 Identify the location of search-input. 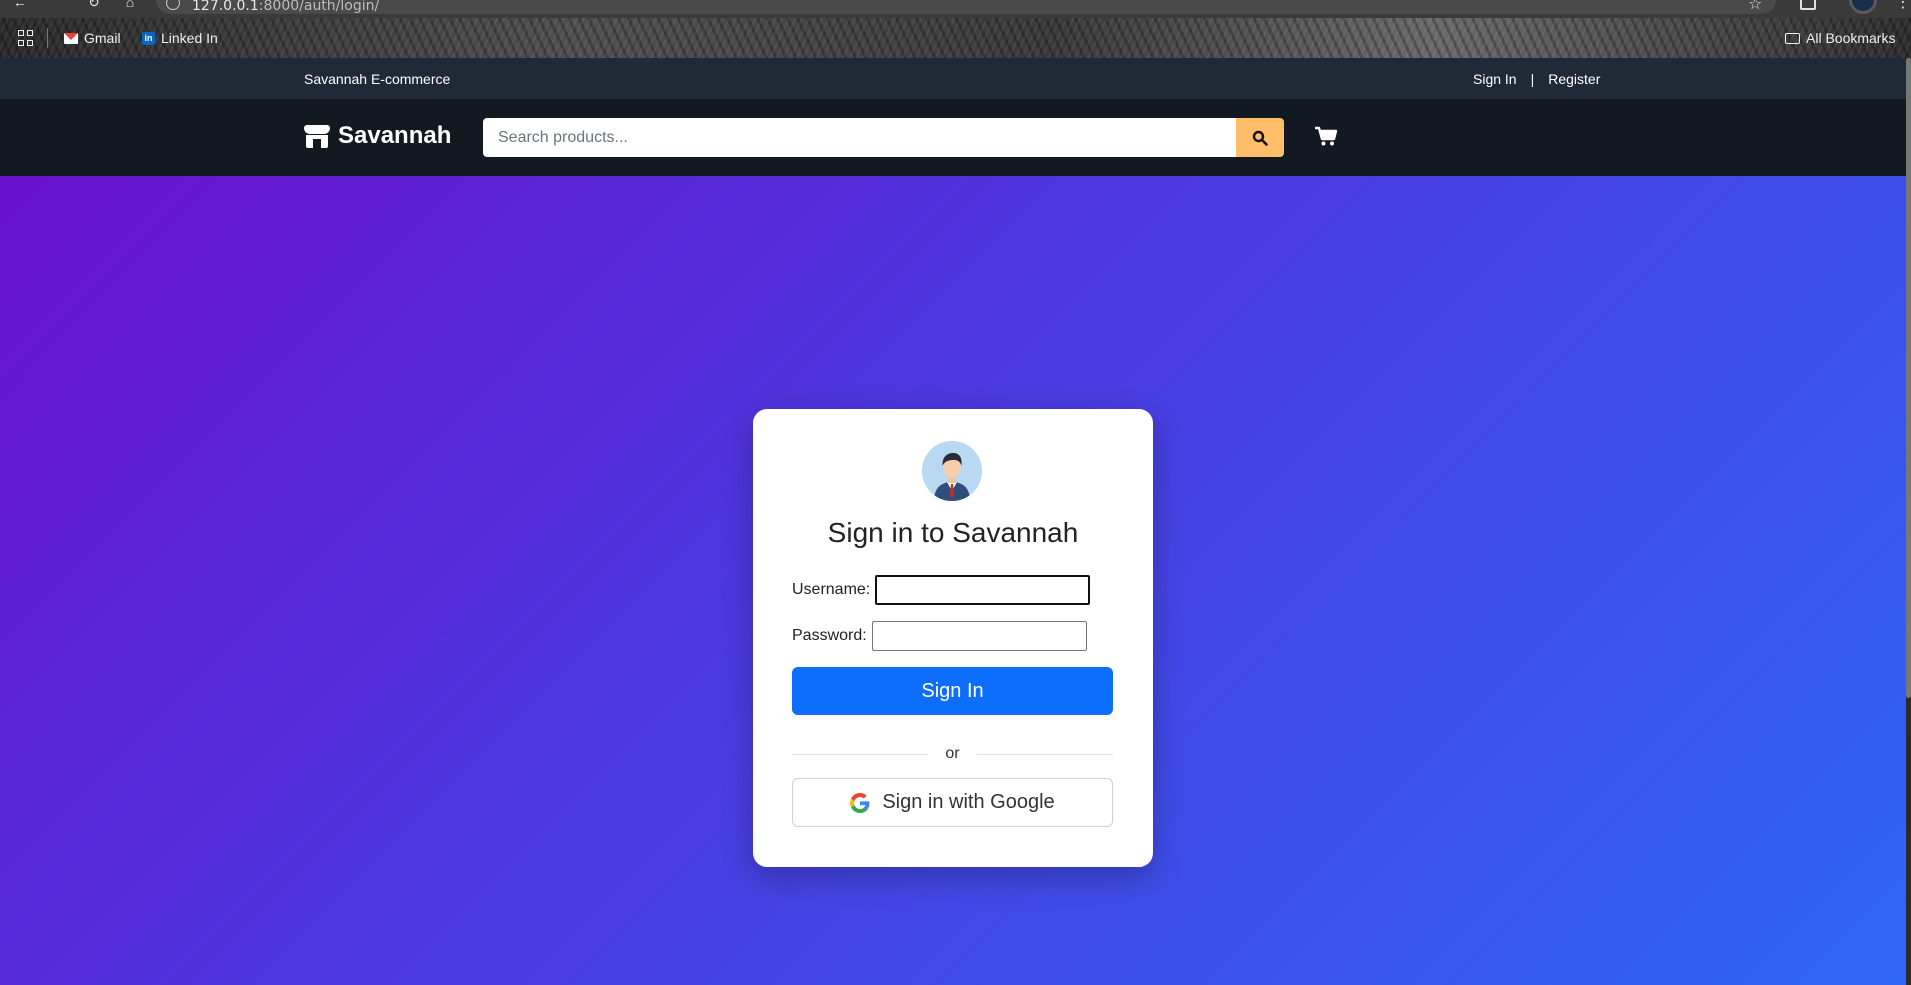
(859, 137).